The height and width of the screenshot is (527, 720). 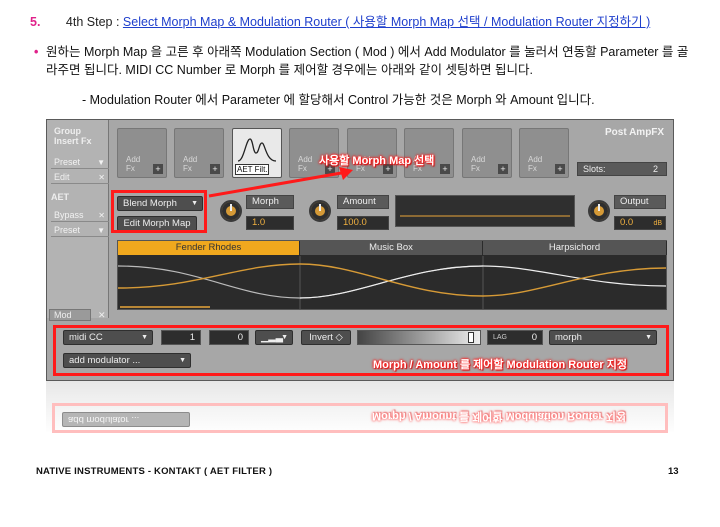 What do you see at coordinates (92, 22) in the screenshot?
I see `step-label: 4th Step :` at bounding box center [92, 22].